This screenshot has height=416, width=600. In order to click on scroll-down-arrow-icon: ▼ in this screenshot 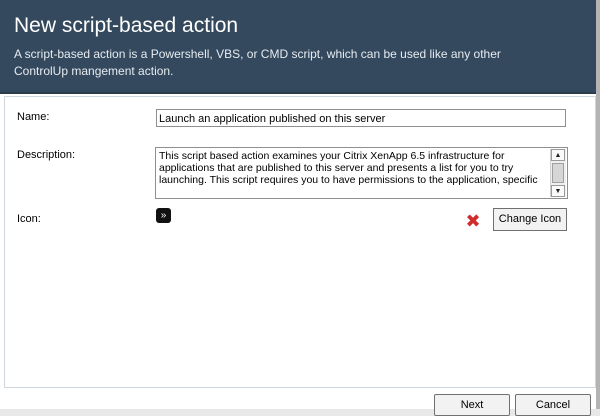, I will do `click(558, 191)`.